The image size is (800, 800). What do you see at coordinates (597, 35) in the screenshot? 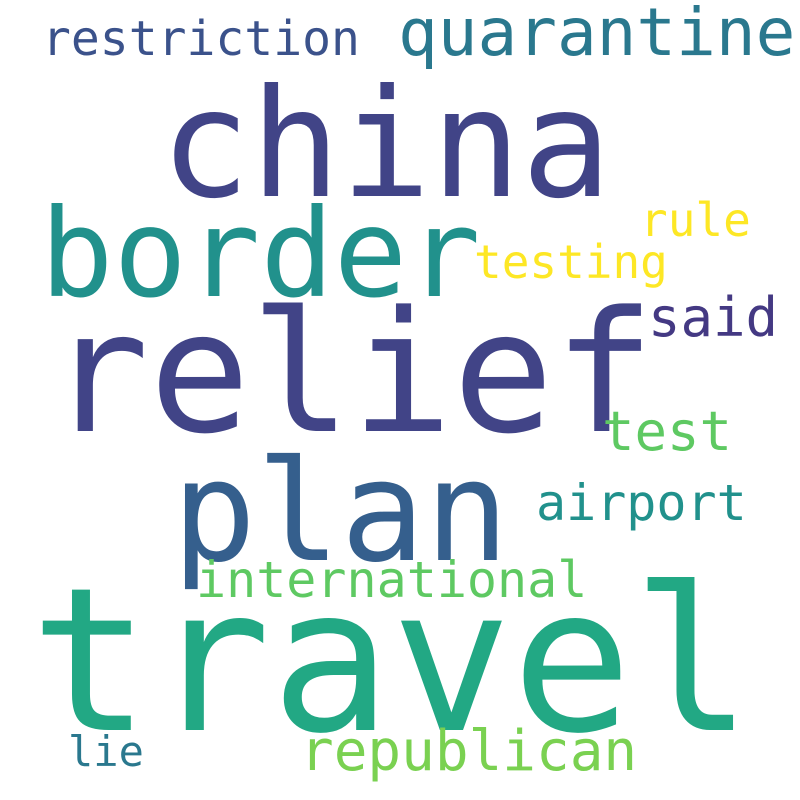
I see `word-quarantine: quarantine` at bounding box center [597, 35].